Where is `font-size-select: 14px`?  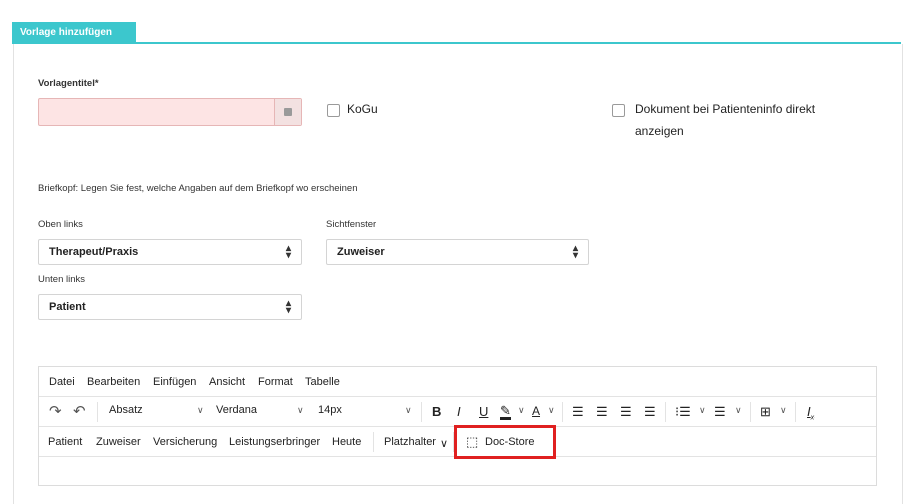
font-size-select: 14px is located at coordinates (330, 410).